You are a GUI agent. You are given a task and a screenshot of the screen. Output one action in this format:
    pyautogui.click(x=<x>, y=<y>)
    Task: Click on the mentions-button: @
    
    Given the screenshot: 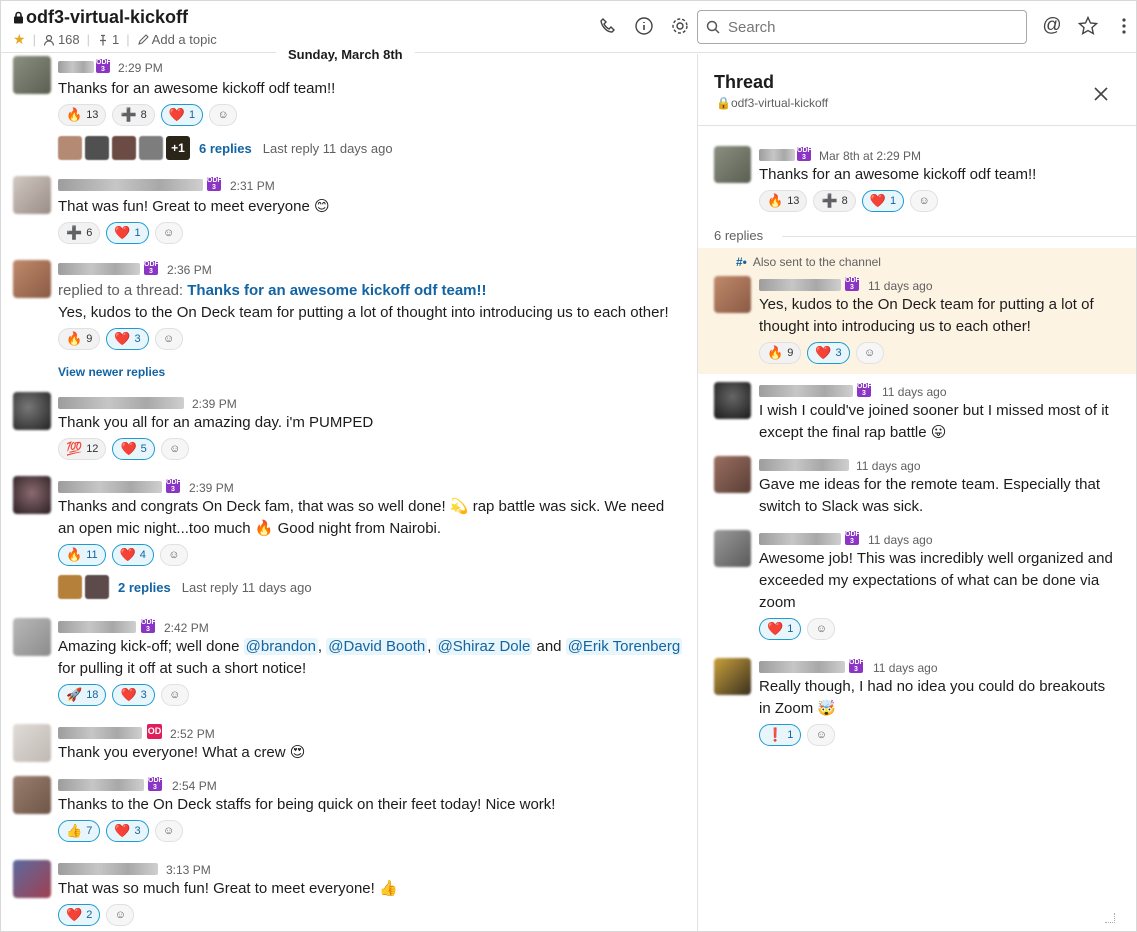 What is the action you would take?
    pyautogui.click(x=1052, y=26)
    